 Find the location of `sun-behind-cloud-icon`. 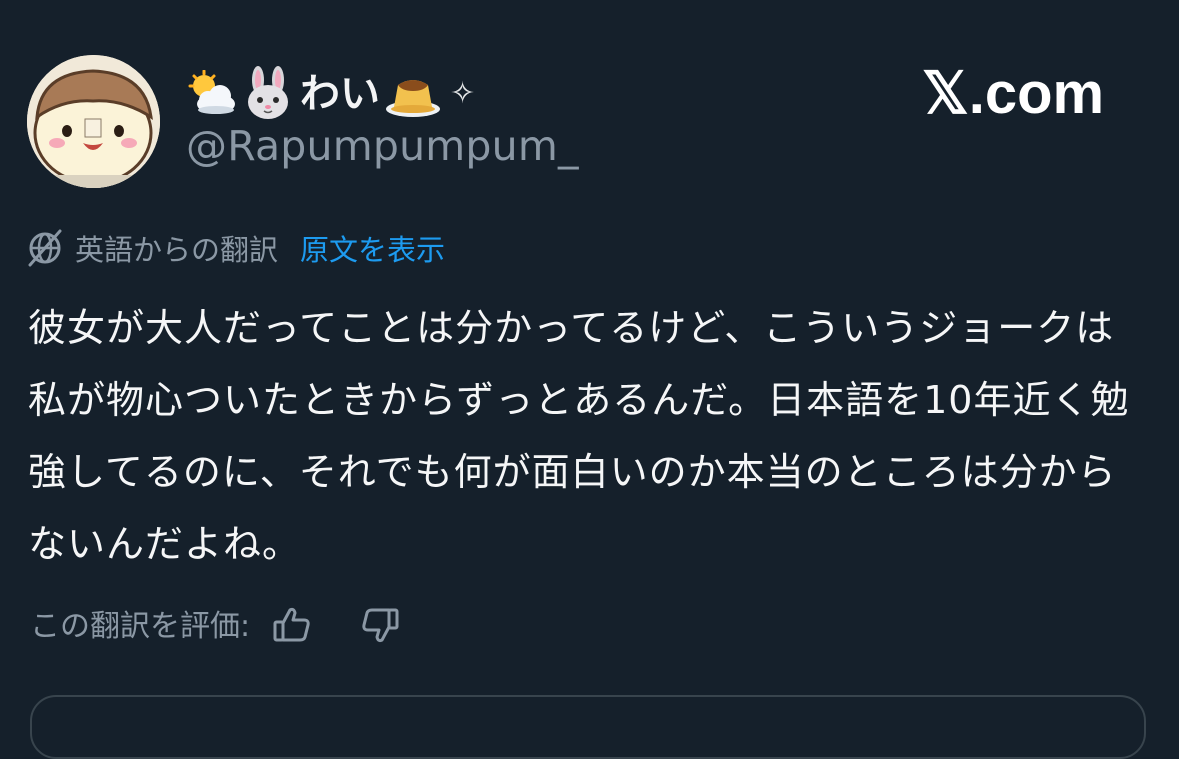

sun-behind-cloud-icon is located at coordinates (212, 94).